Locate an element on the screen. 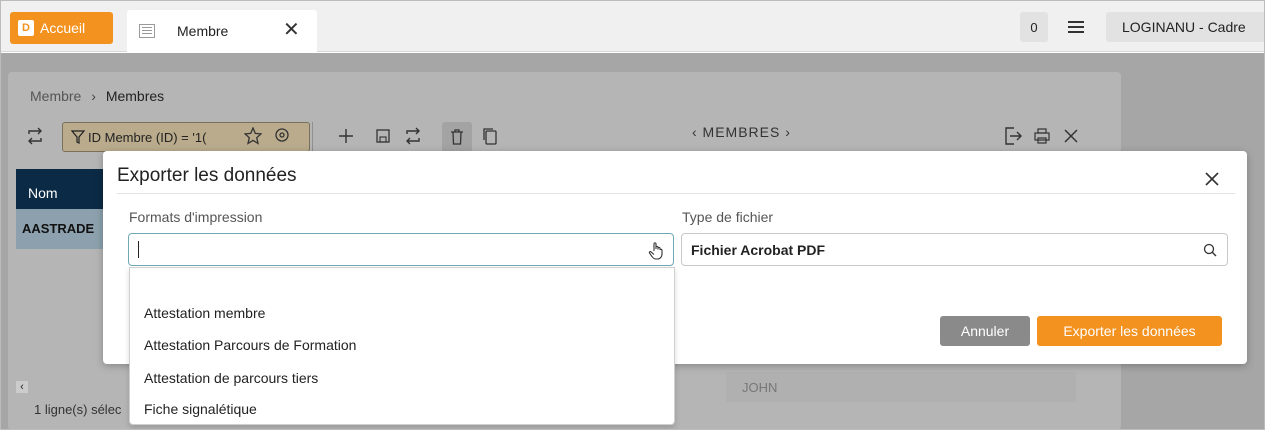  print-icon is located at coordinates (1042, 136).